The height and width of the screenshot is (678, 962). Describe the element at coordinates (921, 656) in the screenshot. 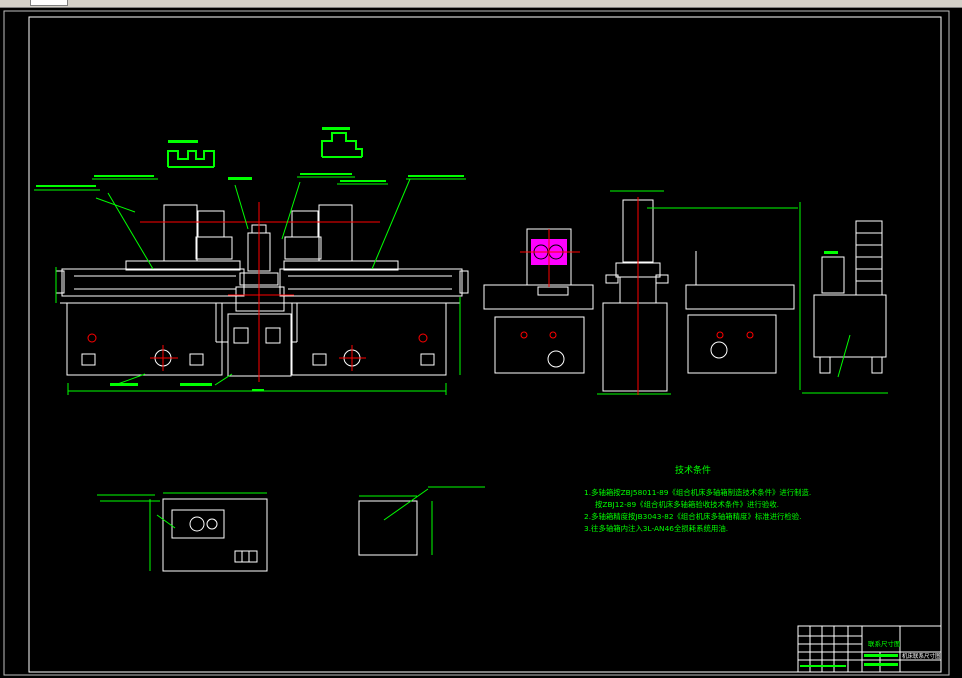

I see `title-block-subtitle: 机床联系尺寸图` at that location.